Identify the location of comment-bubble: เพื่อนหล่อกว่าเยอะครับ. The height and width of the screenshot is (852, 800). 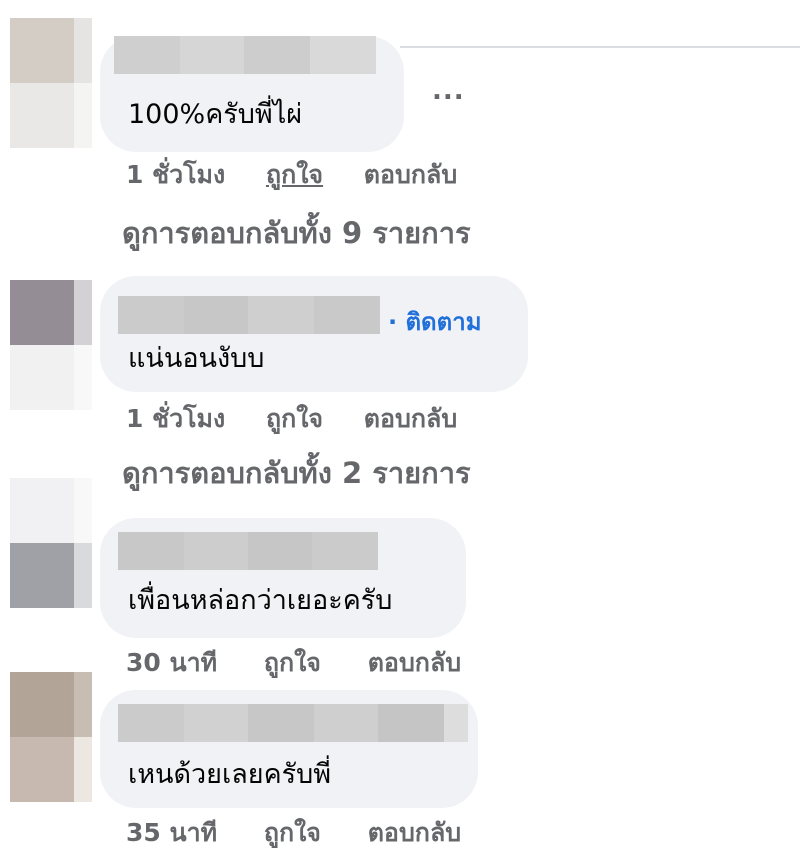
(283, 578).